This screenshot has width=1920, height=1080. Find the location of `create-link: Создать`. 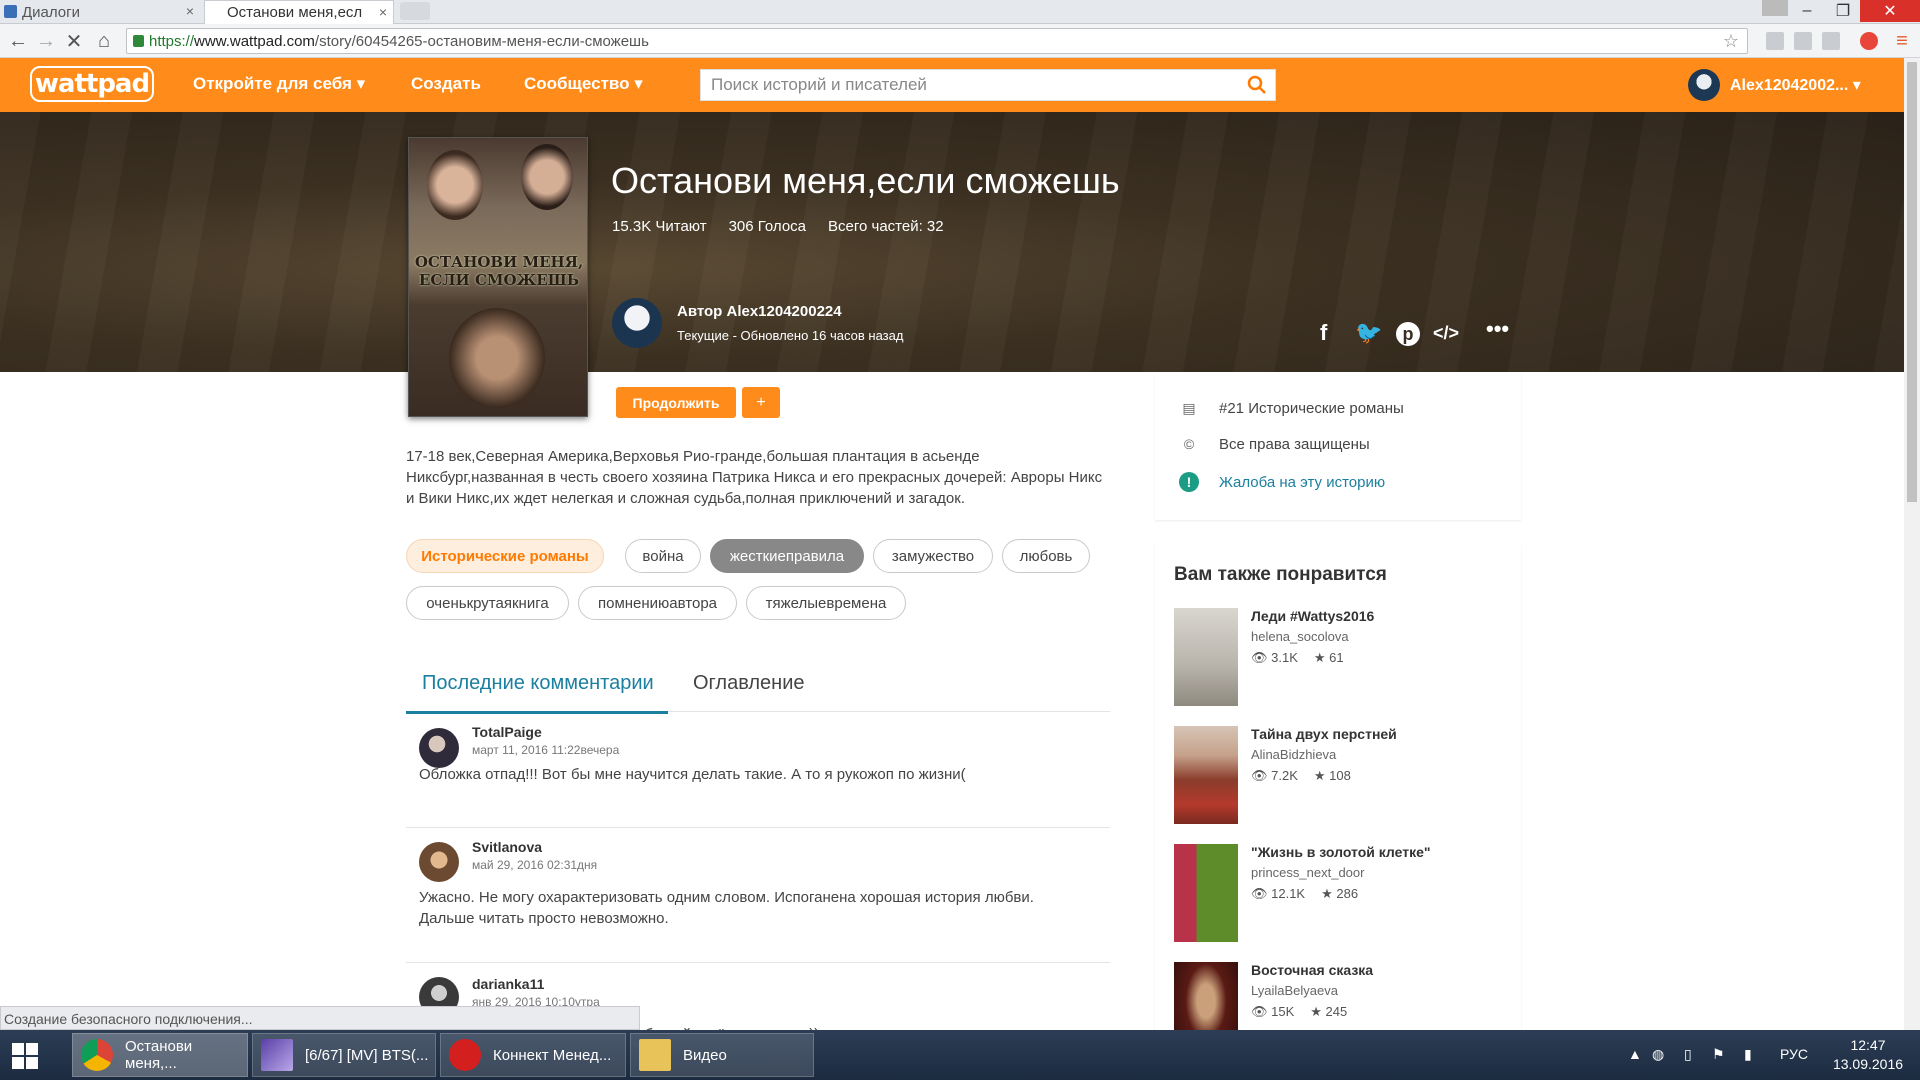

create-link: Создать is located at coordinates (446, 84).